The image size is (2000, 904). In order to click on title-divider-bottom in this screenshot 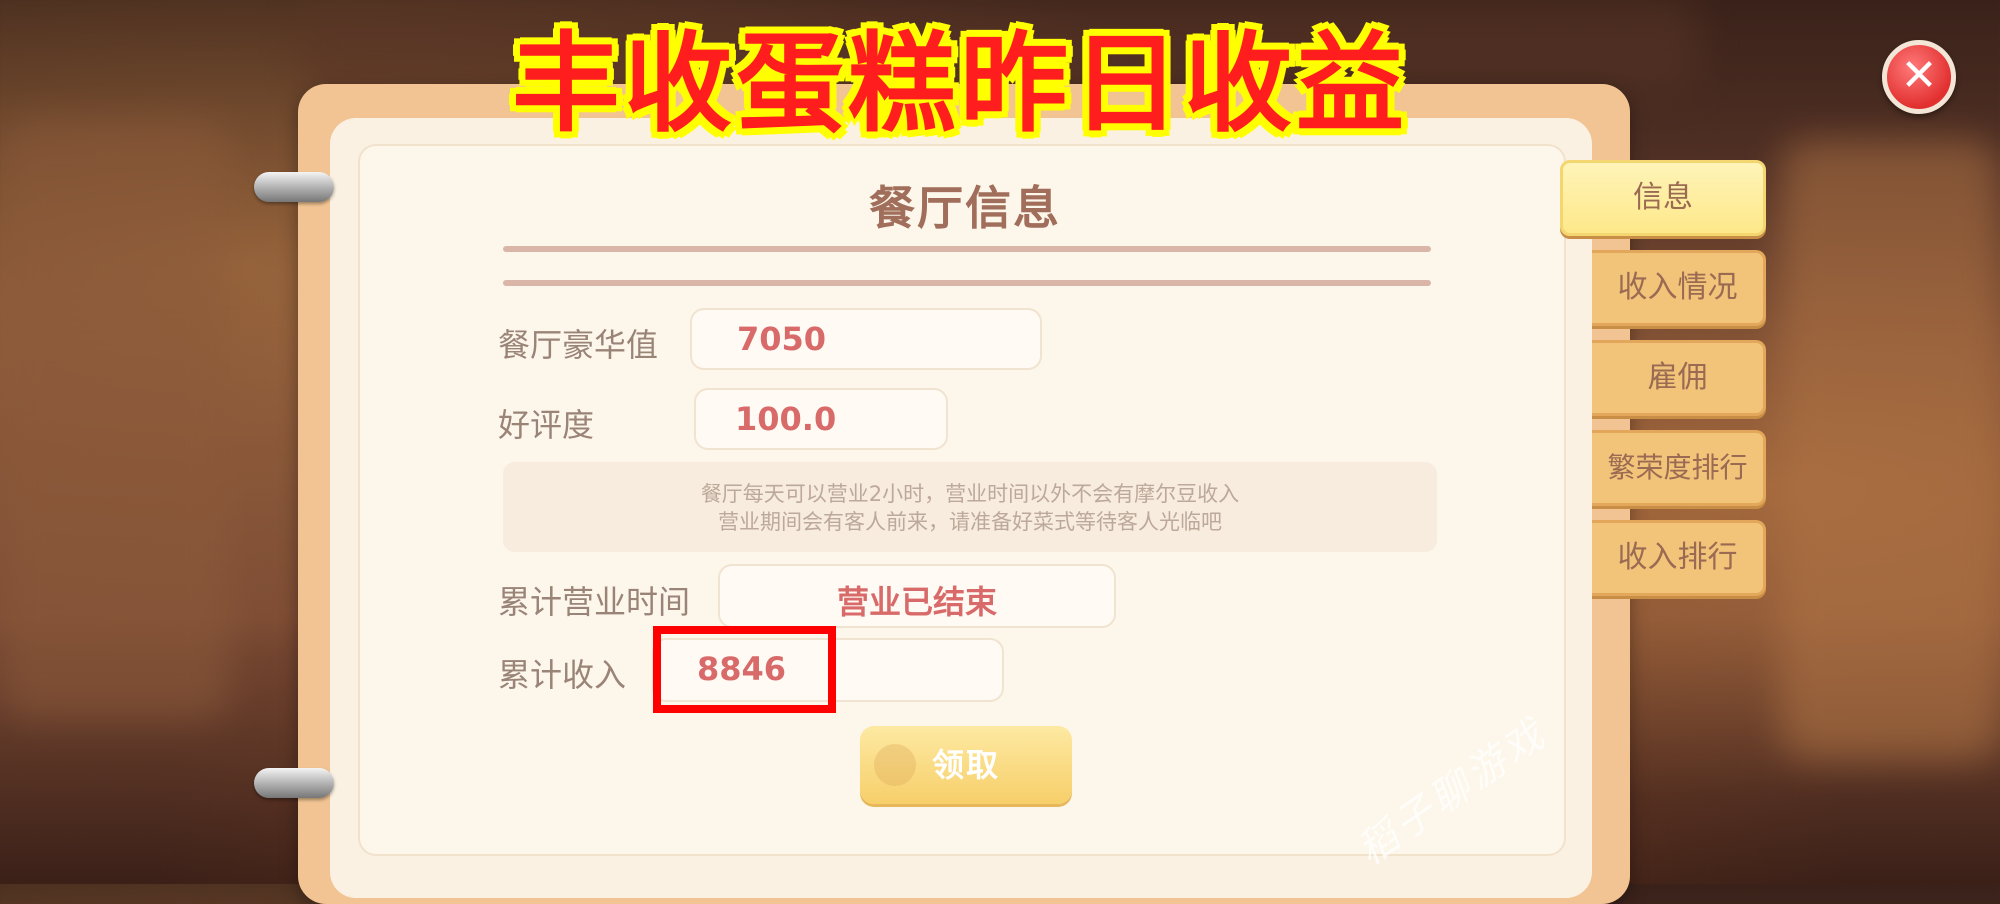, I will do `click(967, 283)`.